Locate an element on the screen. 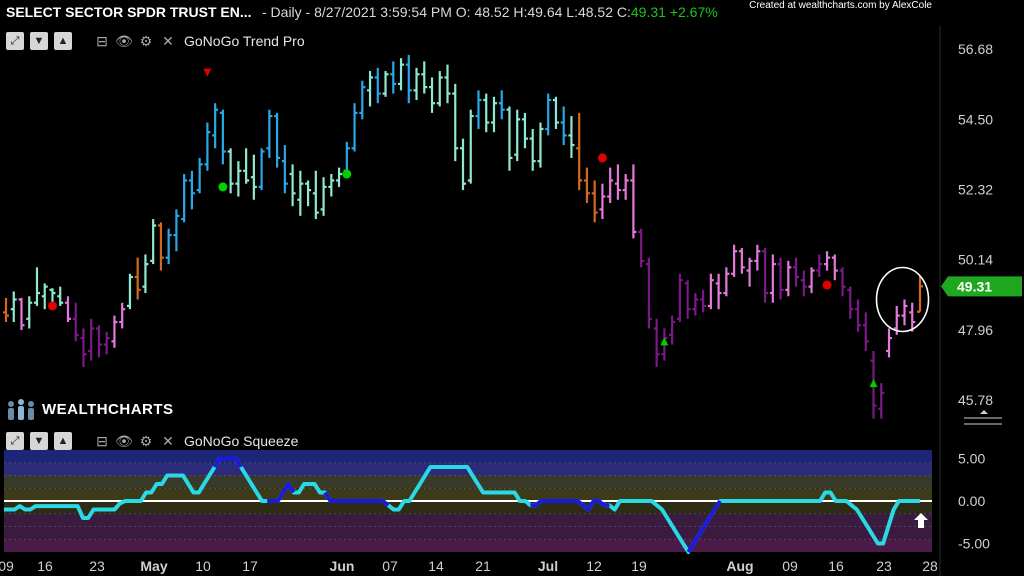 The image size is (1024, 576). x-tick-label: Aug is located at coordinates (739, 566).